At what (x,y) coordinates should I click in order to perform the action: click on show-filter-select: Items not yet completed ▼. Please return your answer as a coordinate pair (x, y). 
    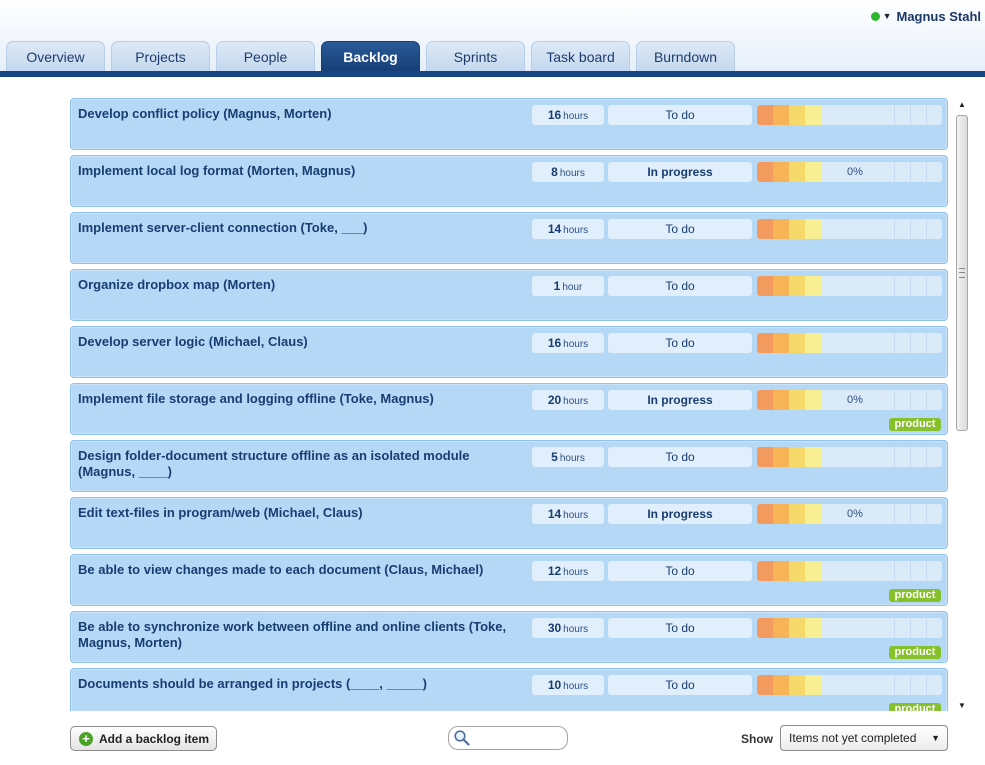
    Looking at the image, I should click on (864, 738).